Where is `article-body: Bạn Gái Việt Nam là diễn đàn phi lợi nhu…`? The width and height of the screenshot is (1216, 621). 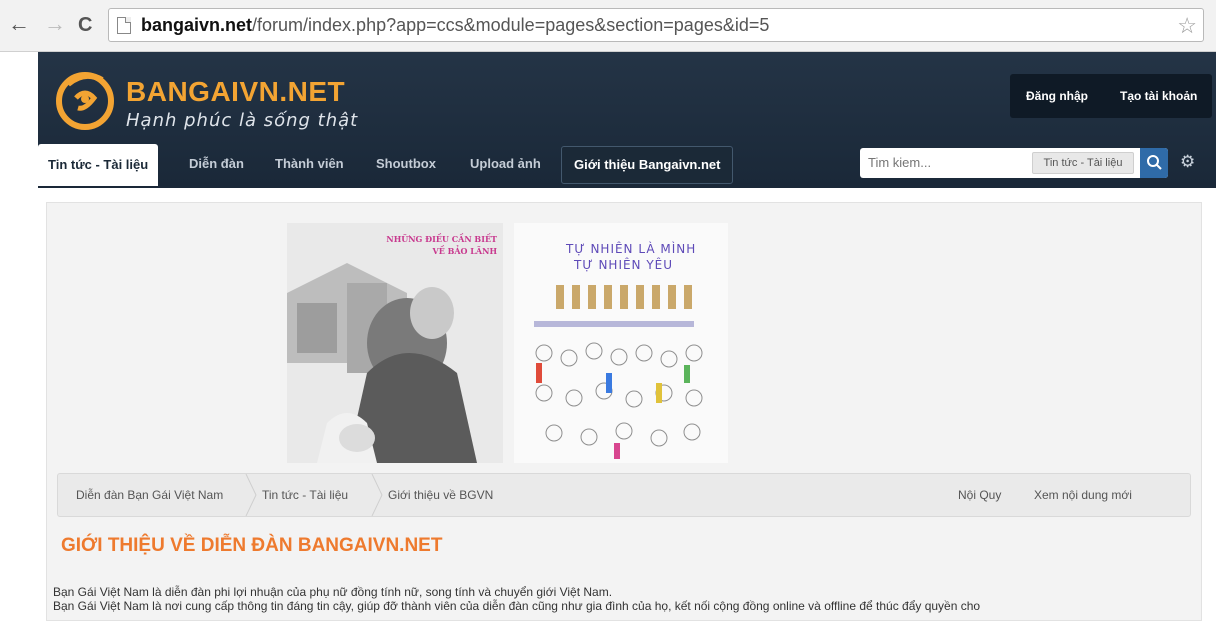
article-body: Bạn Gái Việt Nam là diễn đàn phi lợi nhu… is located at coordinates (516, 599).